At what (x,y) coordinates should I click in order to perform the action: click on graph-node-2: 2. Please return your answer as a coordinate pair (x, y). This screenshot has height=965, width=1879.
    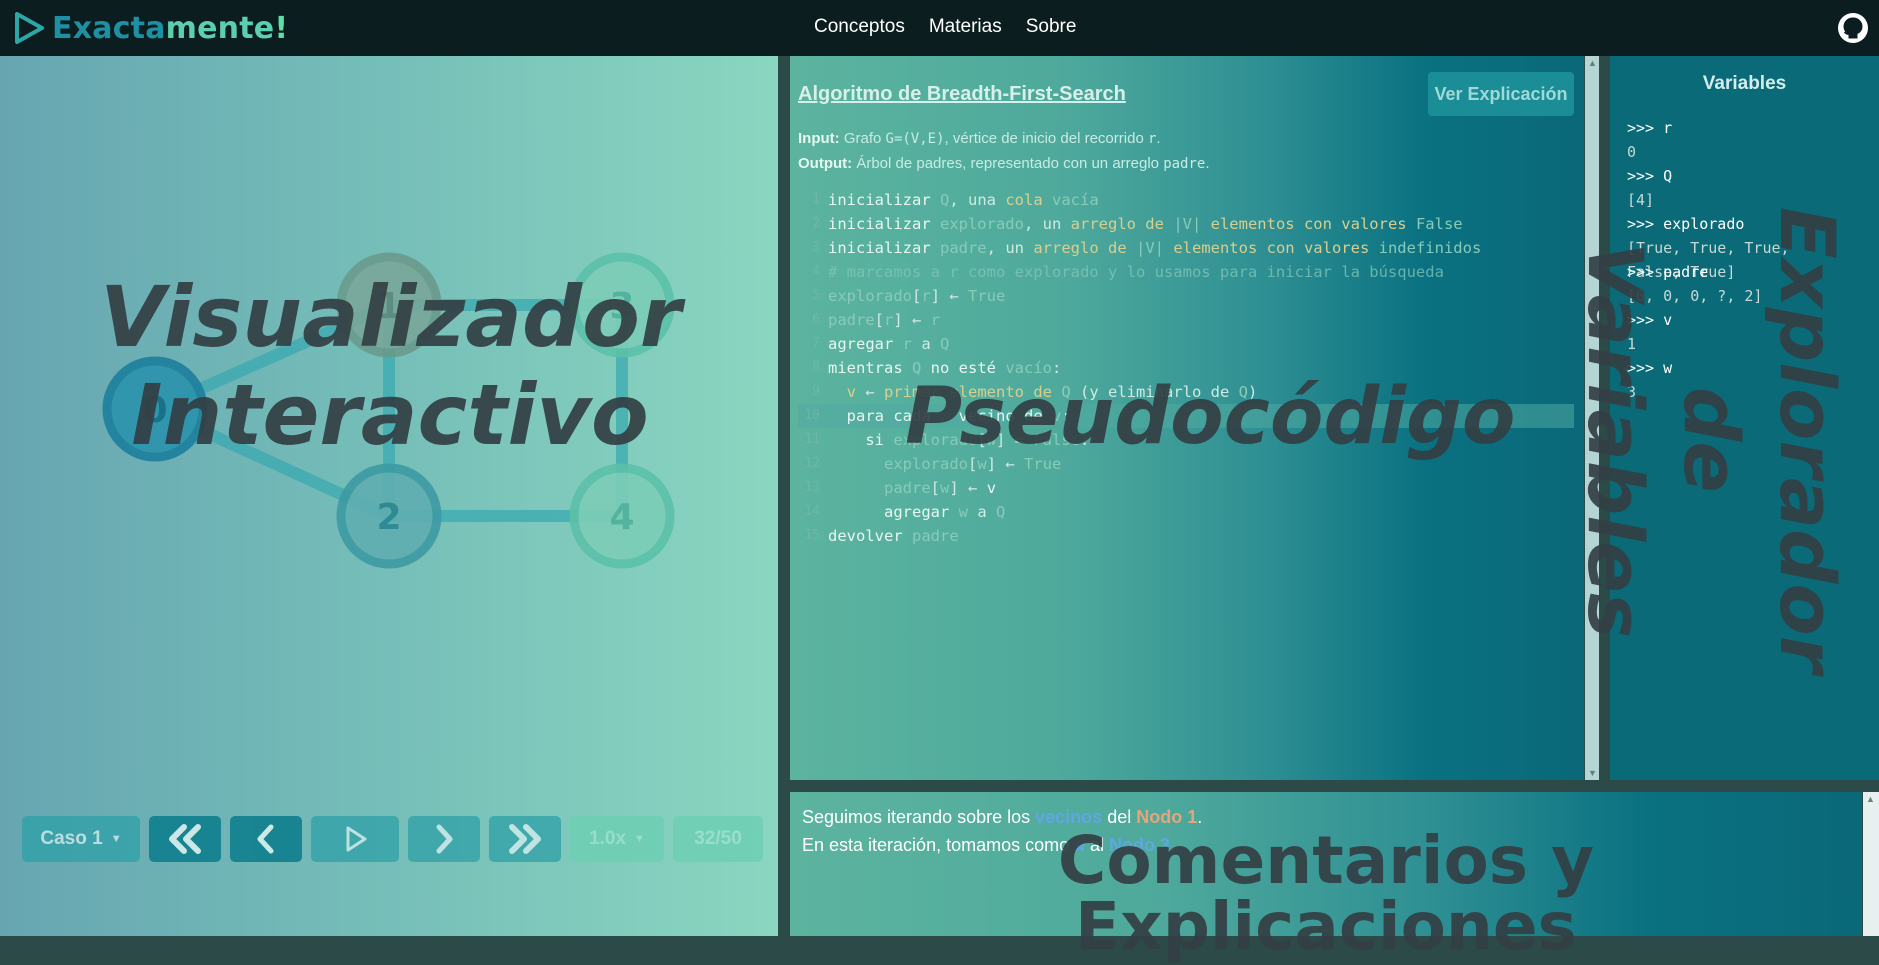
    Looking at the image, I should click on (389, 516).